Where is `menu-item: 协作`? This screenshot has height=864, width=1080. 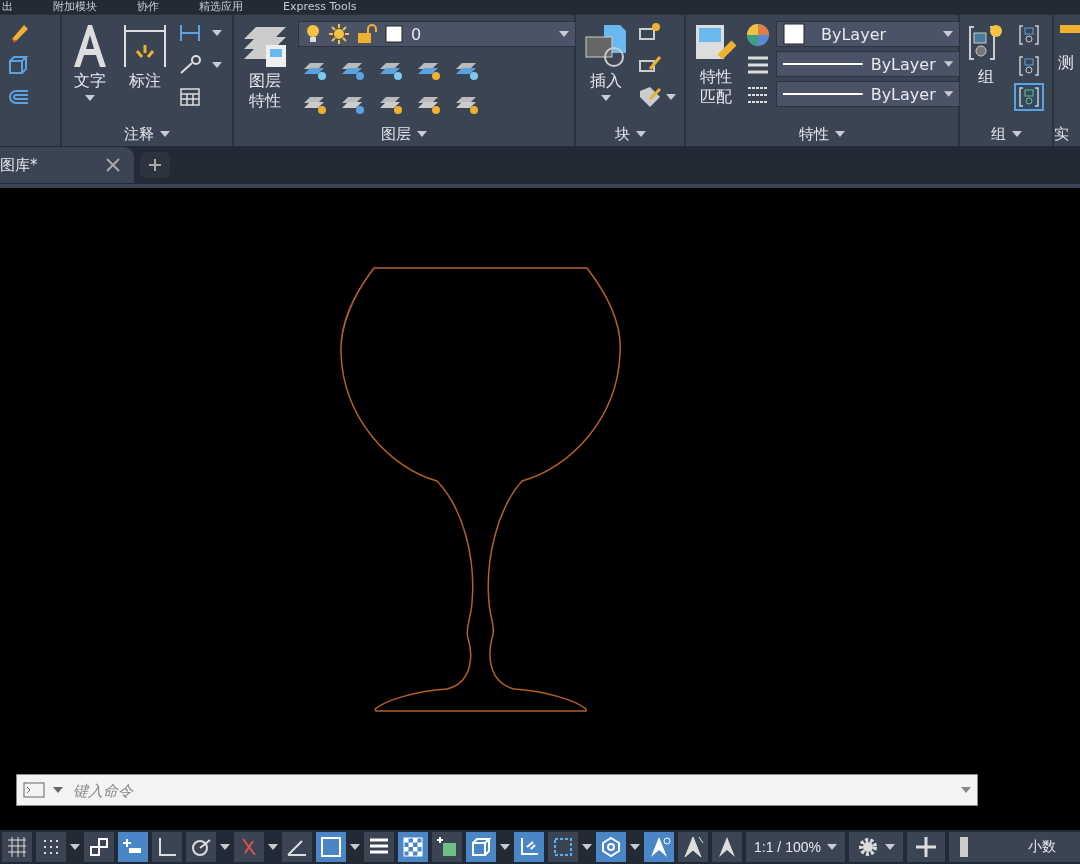 menu-item: 协作 is located at coordinates (148, 7).